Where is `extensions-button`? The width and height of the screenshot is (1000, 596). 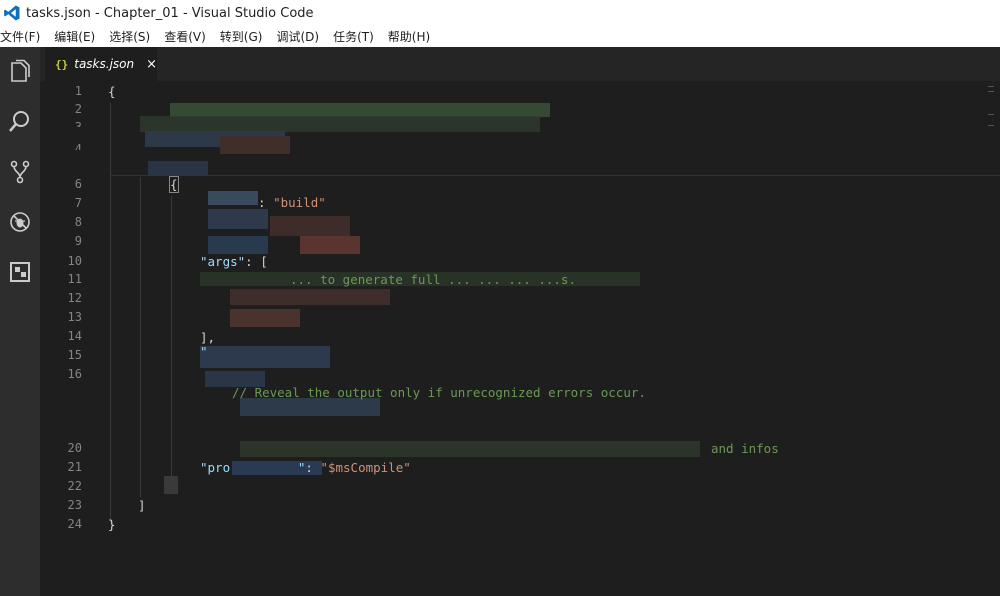 extensions-button is located at coordinates (20, 272).